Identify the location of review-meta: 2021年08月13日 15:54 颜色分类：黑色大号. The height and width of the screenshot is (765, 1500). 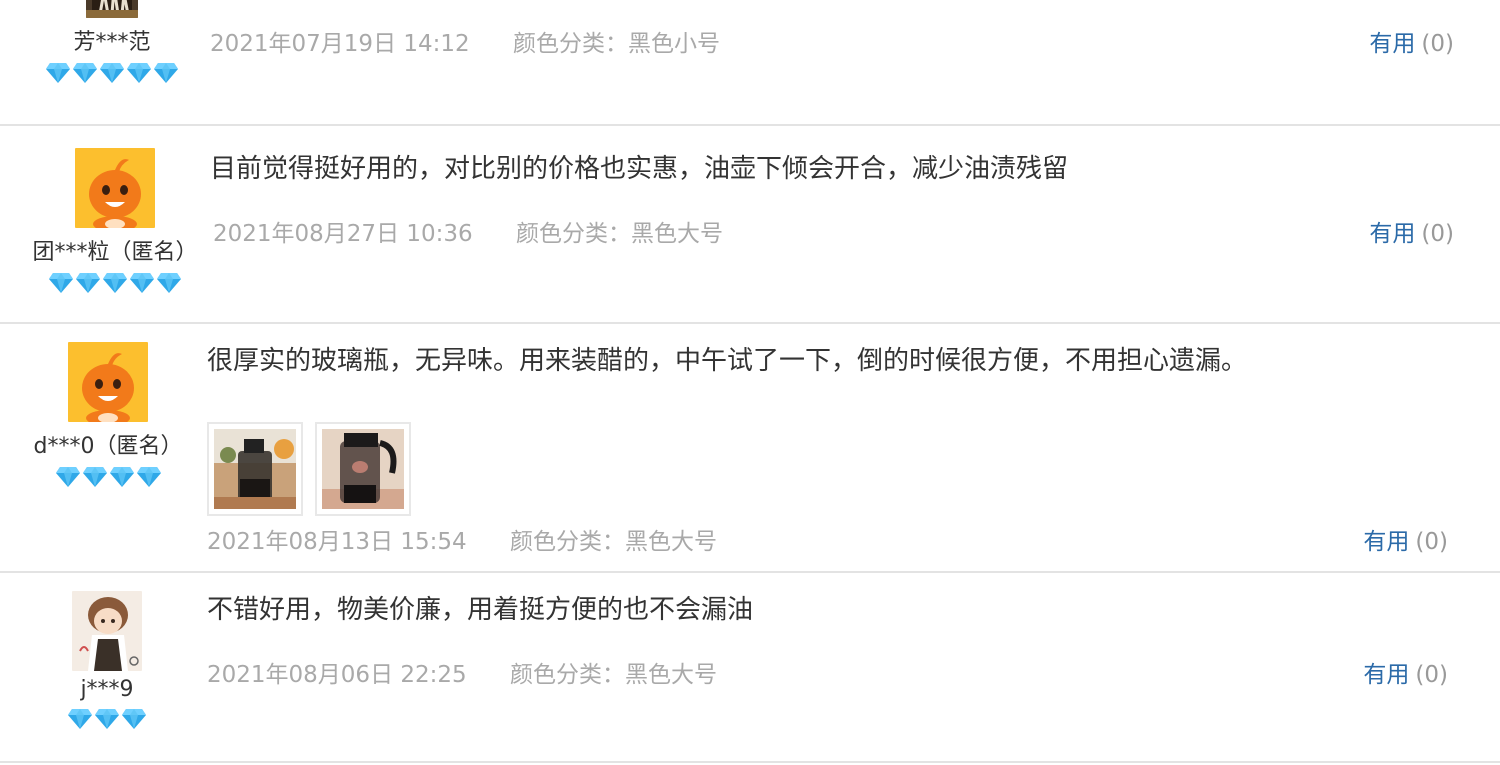
(462, 539).